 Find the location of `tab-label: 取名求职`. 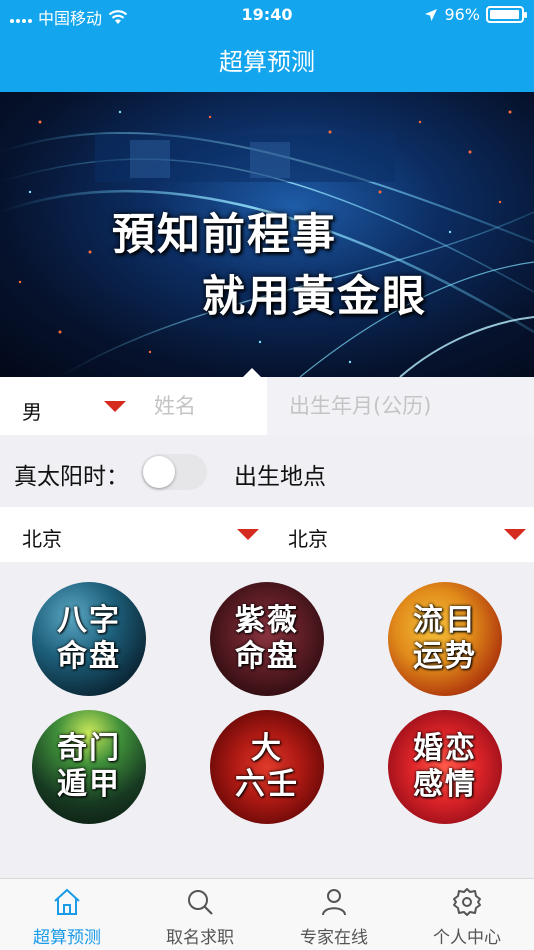

tab-label: 取名求职 is located at coordinates (200, 938).